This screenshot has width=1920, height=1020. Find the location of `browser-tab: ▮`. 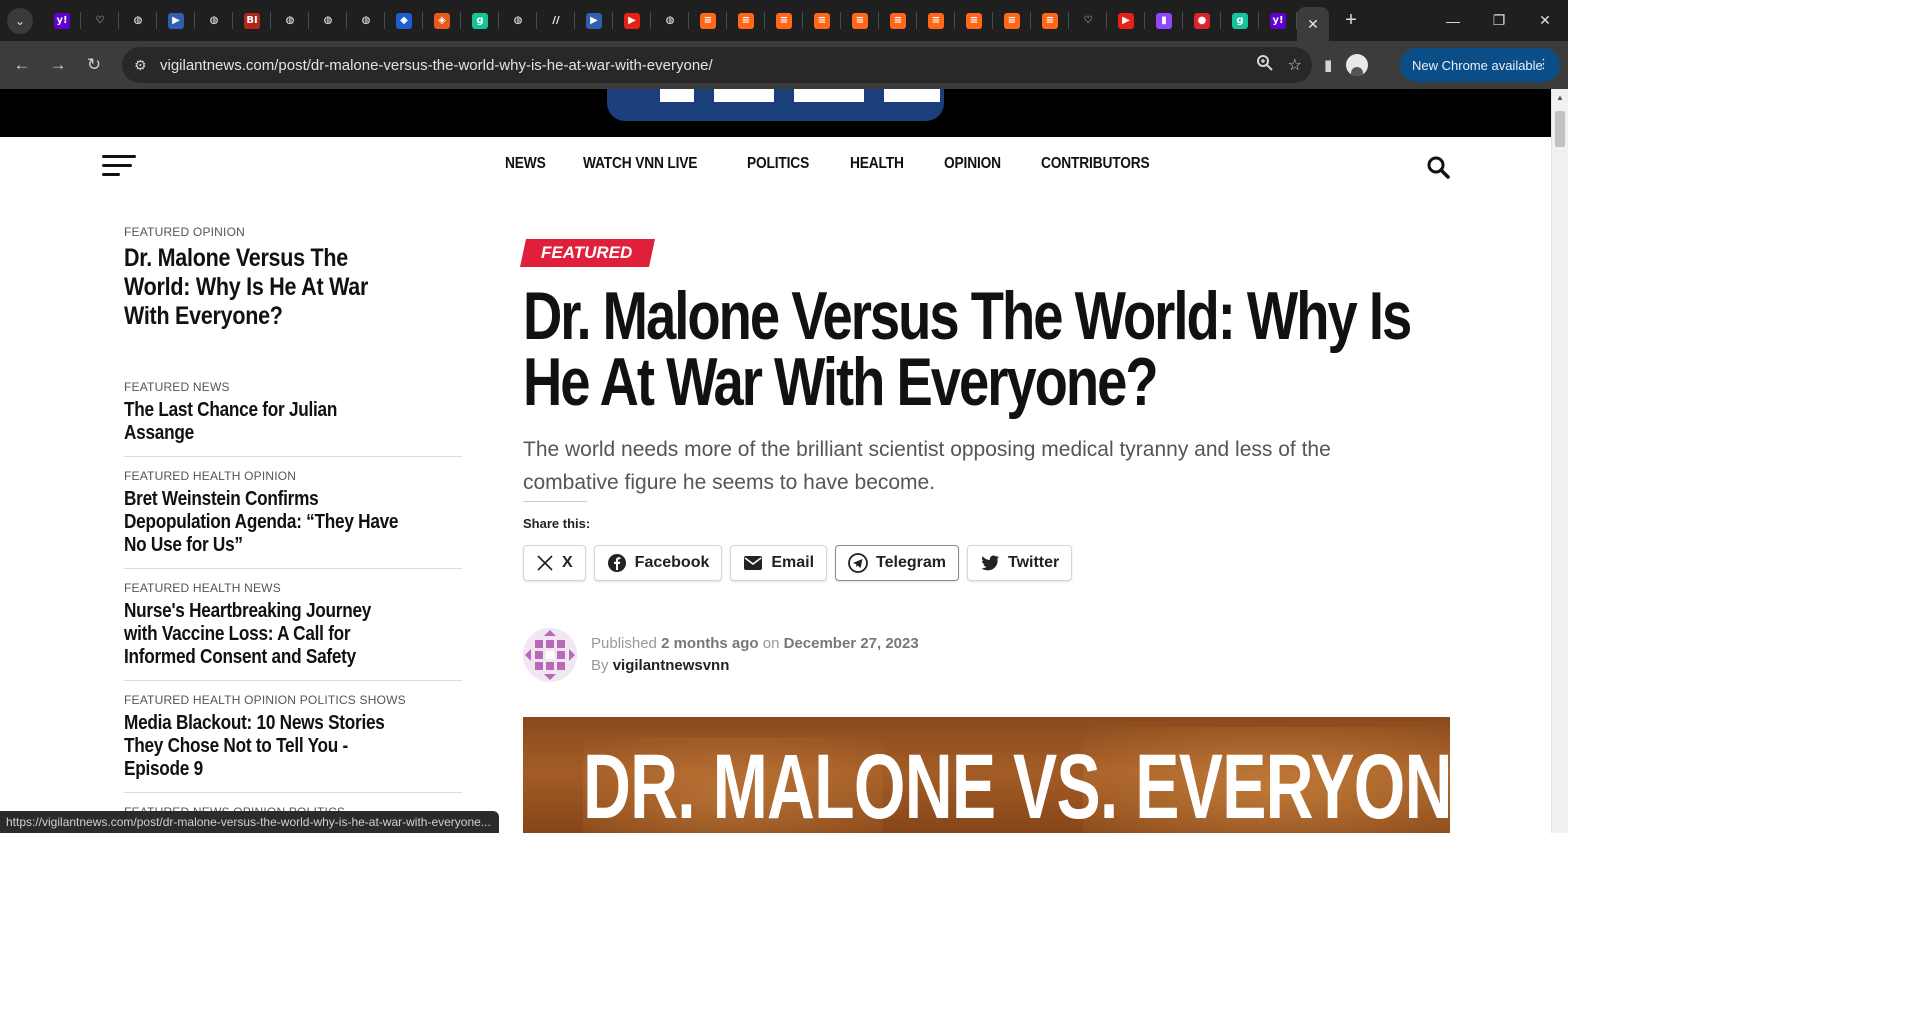

browser-tab: ▮ is located at coordinates (1164, 20).